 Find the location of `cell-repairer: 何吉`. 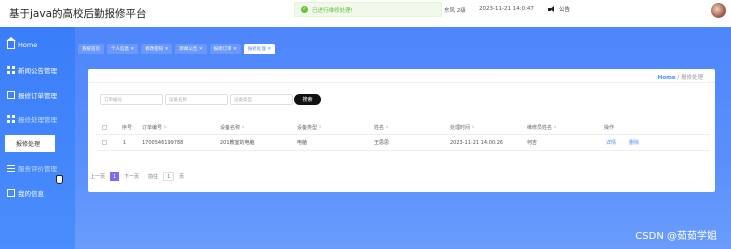

cell-repairer: 何吉 is located at coordinates (532, 143).